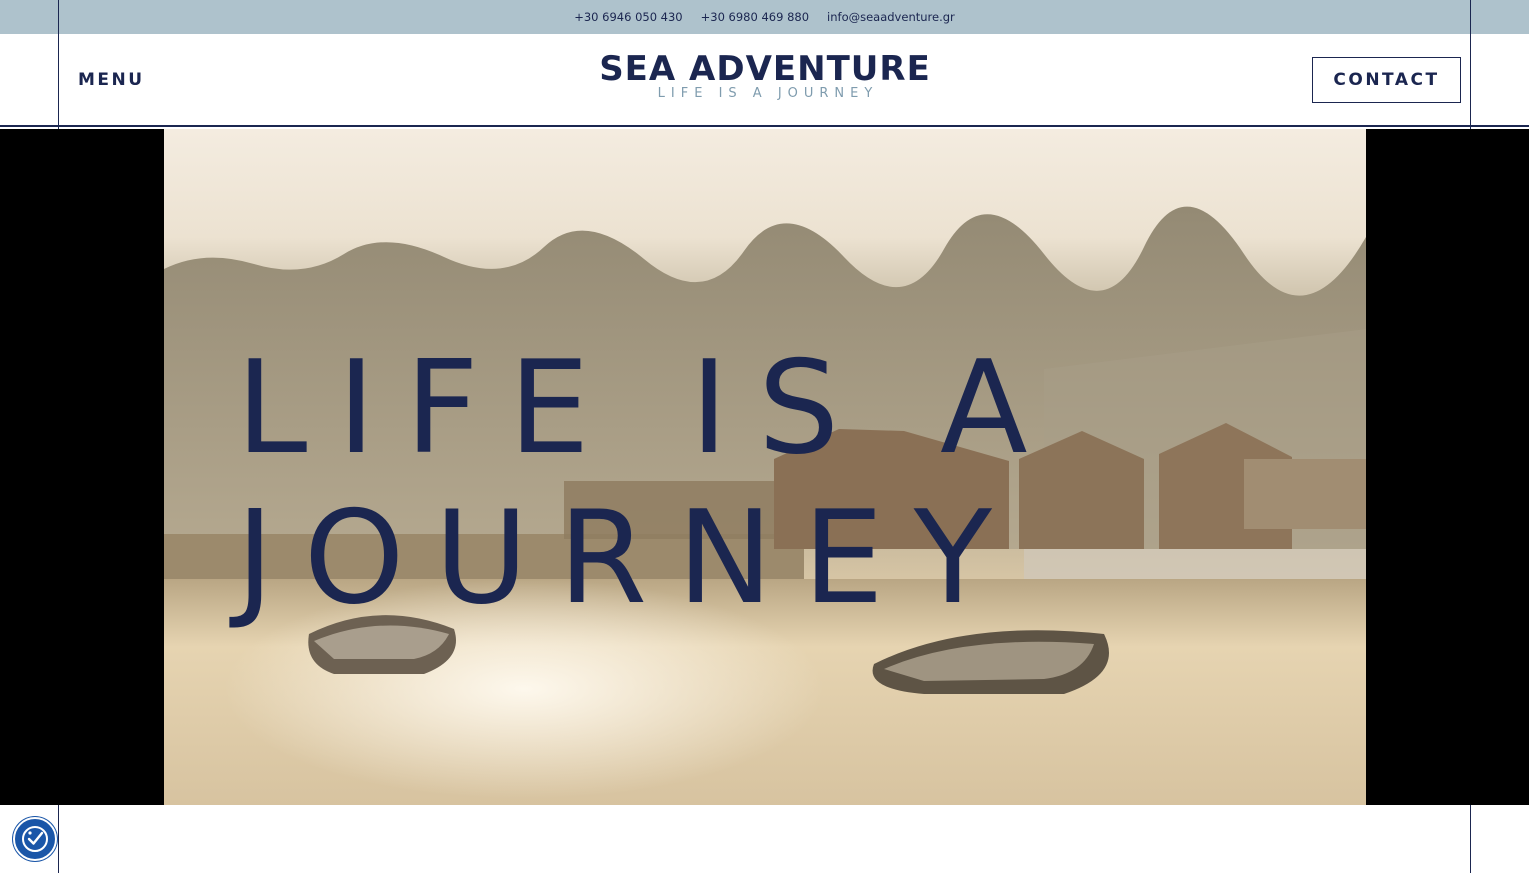 Image resolution: width=1529 pixels, height=873 pixels. I want to click on frame-line-right-top, so click(1470, 64).